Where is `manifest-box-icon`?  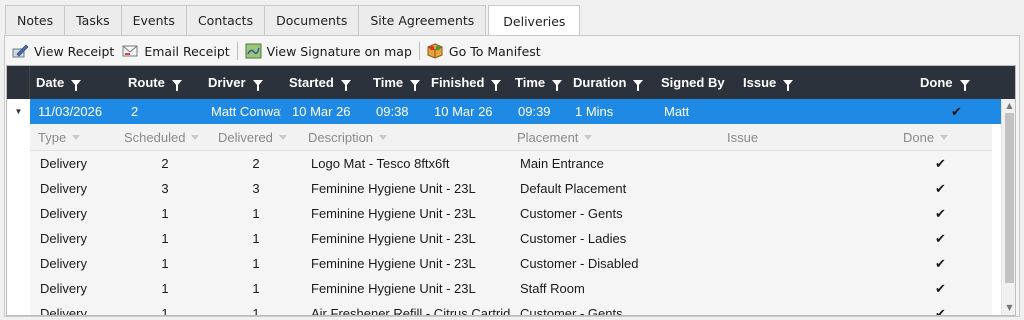
manifest-box-icon is located at coordinates (435, 51).